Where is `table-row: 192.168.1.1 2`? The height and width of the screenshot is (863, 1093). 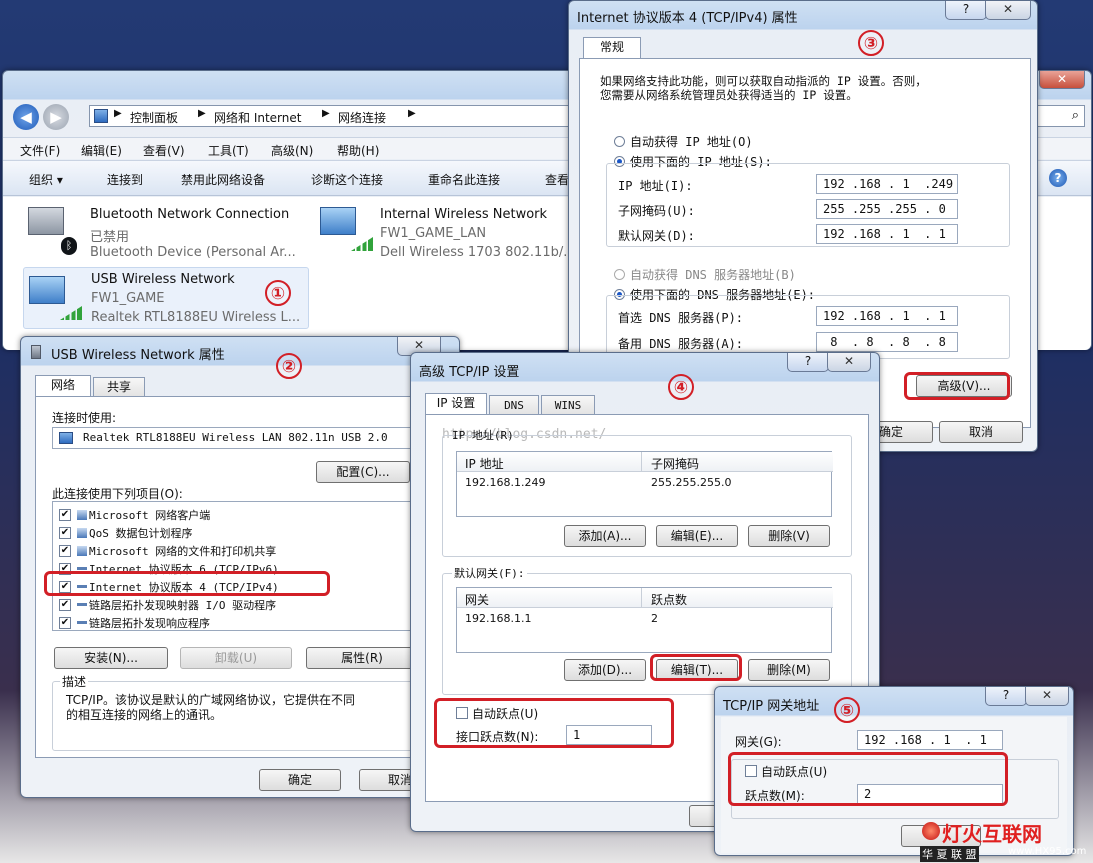 table-row: 192.168.1.1 2 is located at coordinates (645, 619).